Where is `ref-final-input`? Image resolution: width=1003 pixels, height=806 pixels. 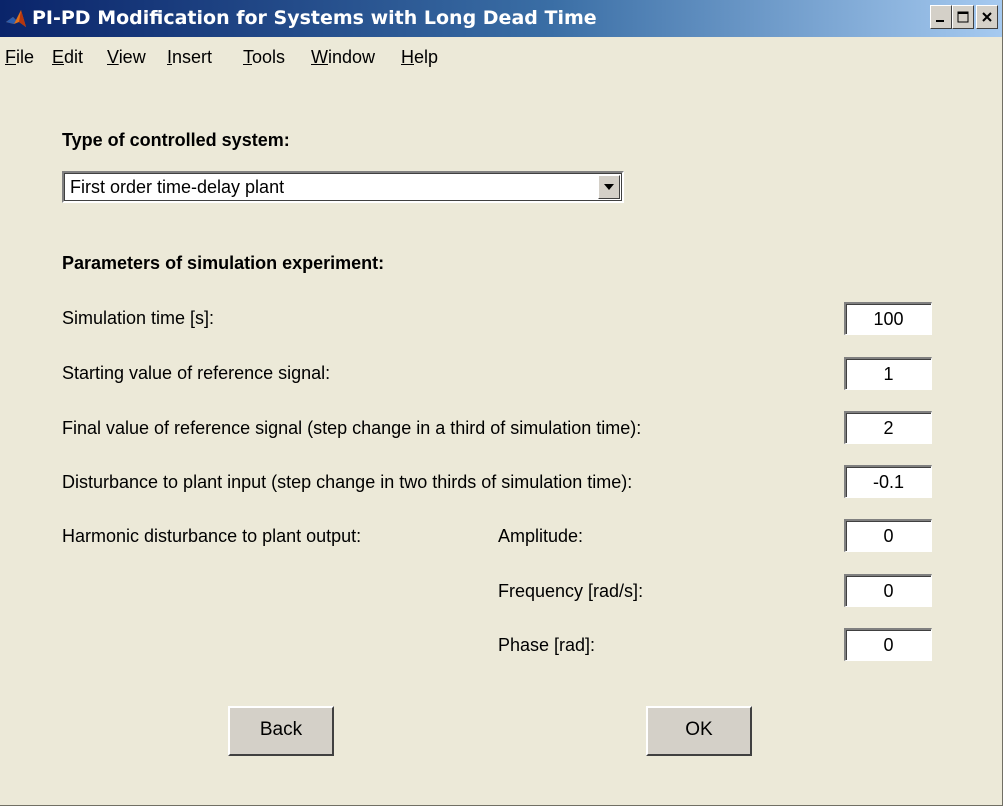 ref-final-input is located at coordinates (888, 427).